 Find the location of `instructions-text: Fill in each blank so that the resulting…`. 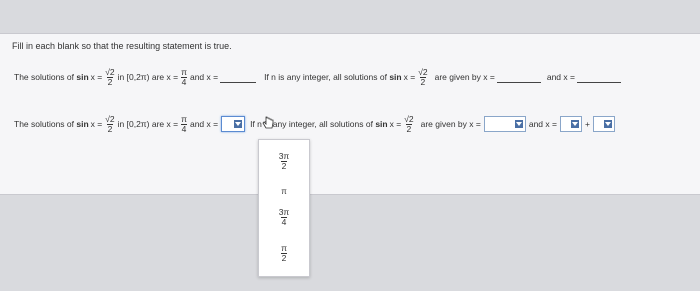

instructions-text: Fill in each blank so that the resulting… is located at coordinates (122, 46).